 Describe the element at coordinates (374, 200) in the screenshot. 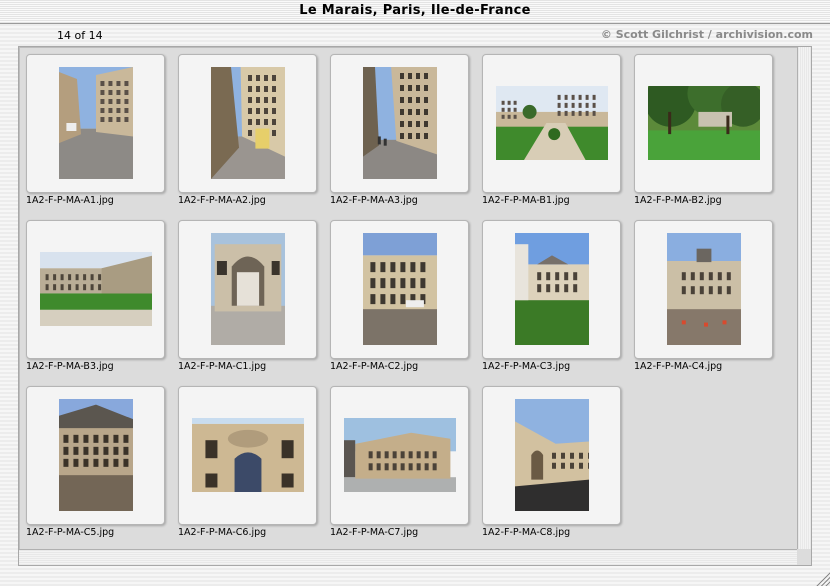

I see `thumbnail-filename: 1A2-F-P-MA-A3.jpg` at that location.